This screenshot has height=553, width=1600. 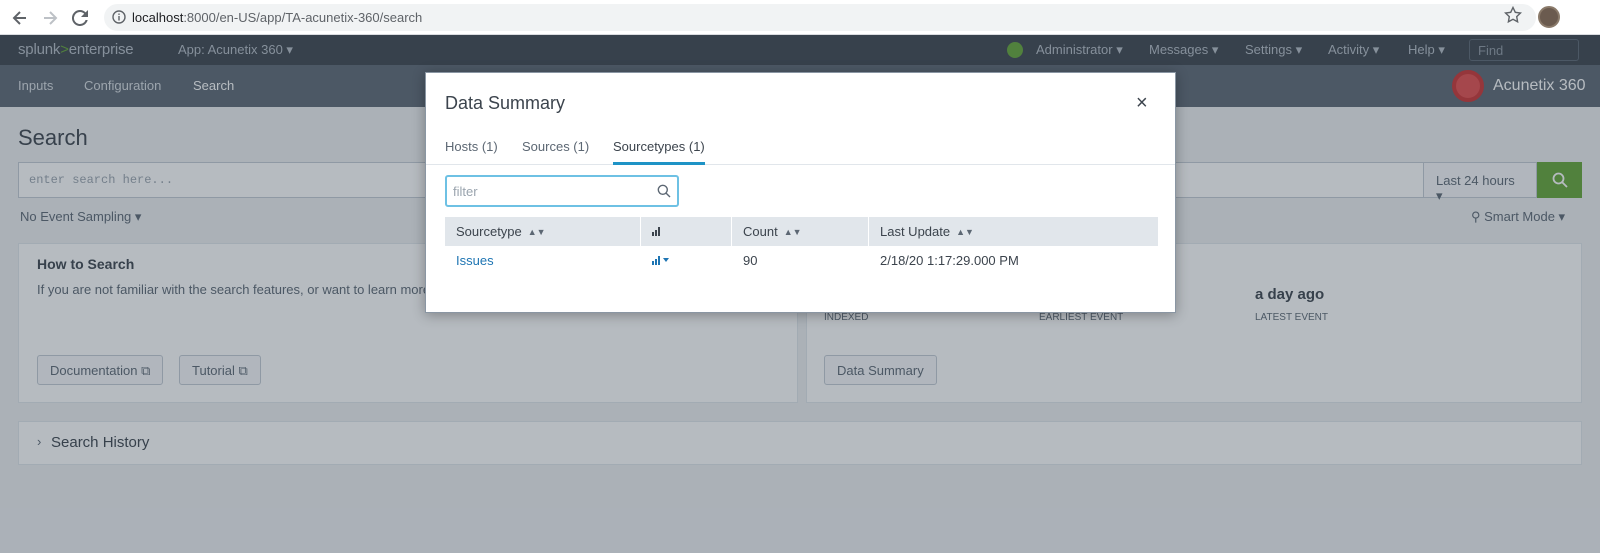 What do you see at coordinates (949, 260) in the screenshot?
I see `last-update-cell: 2/18/20 1:17:29.000 PM` at bounding box center [949, 260].